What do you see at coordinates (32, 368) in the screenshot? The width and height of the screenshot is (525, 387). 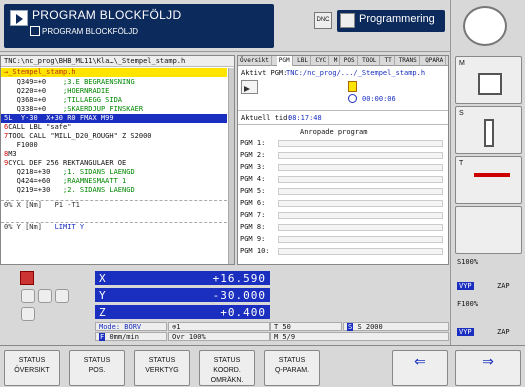 I see `status-softkey: STATUS ÖVERSIKT` at bounding box center [32, 368].